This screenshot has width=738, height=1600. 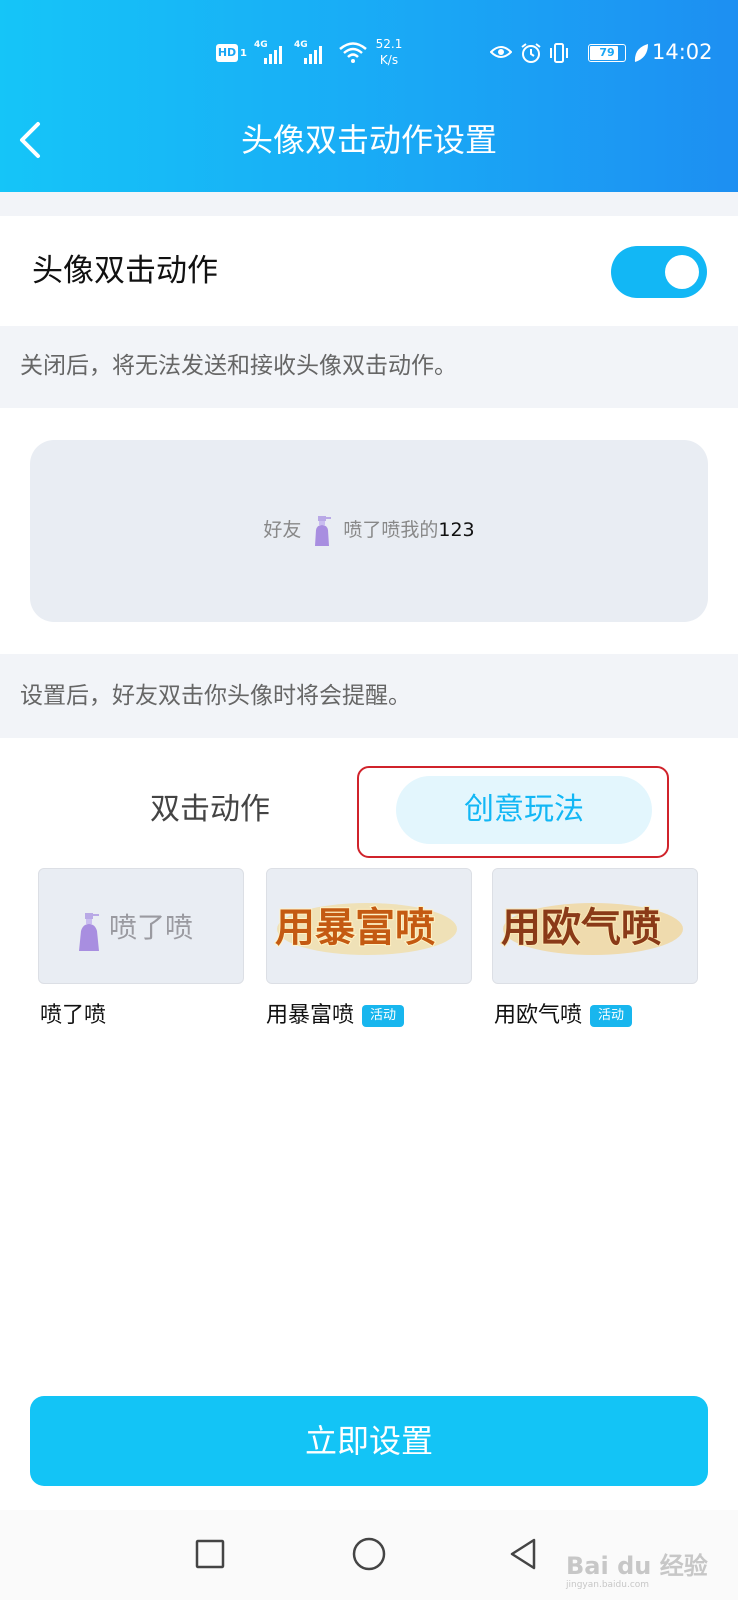 What do you see at coordinates (353, 52) in the screenshot?
I see `wifi-icon` at bounding box center [353, 52].